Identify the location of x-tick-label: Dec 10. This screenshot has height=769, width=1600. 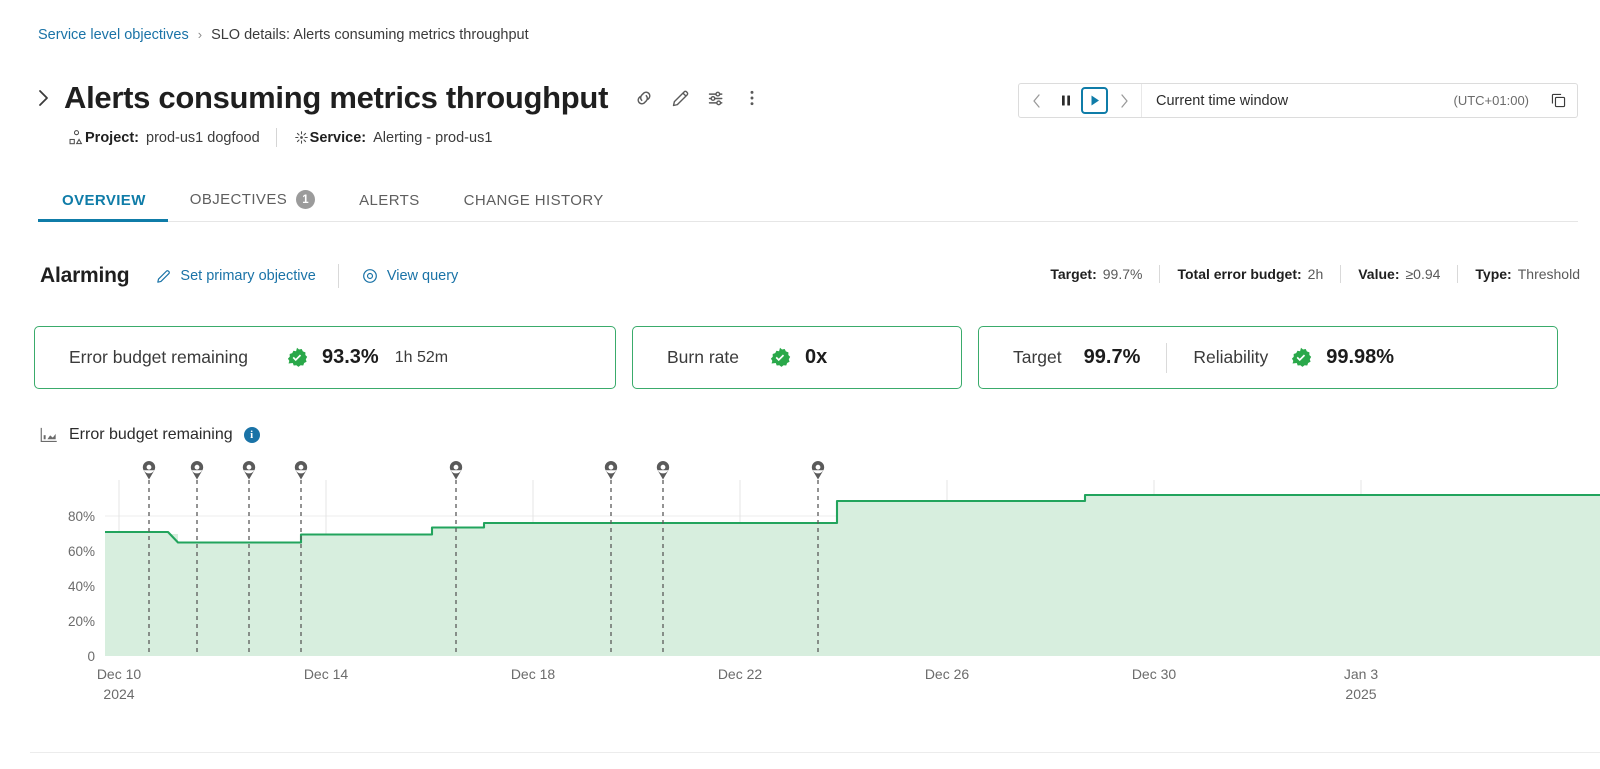
(119, 674).